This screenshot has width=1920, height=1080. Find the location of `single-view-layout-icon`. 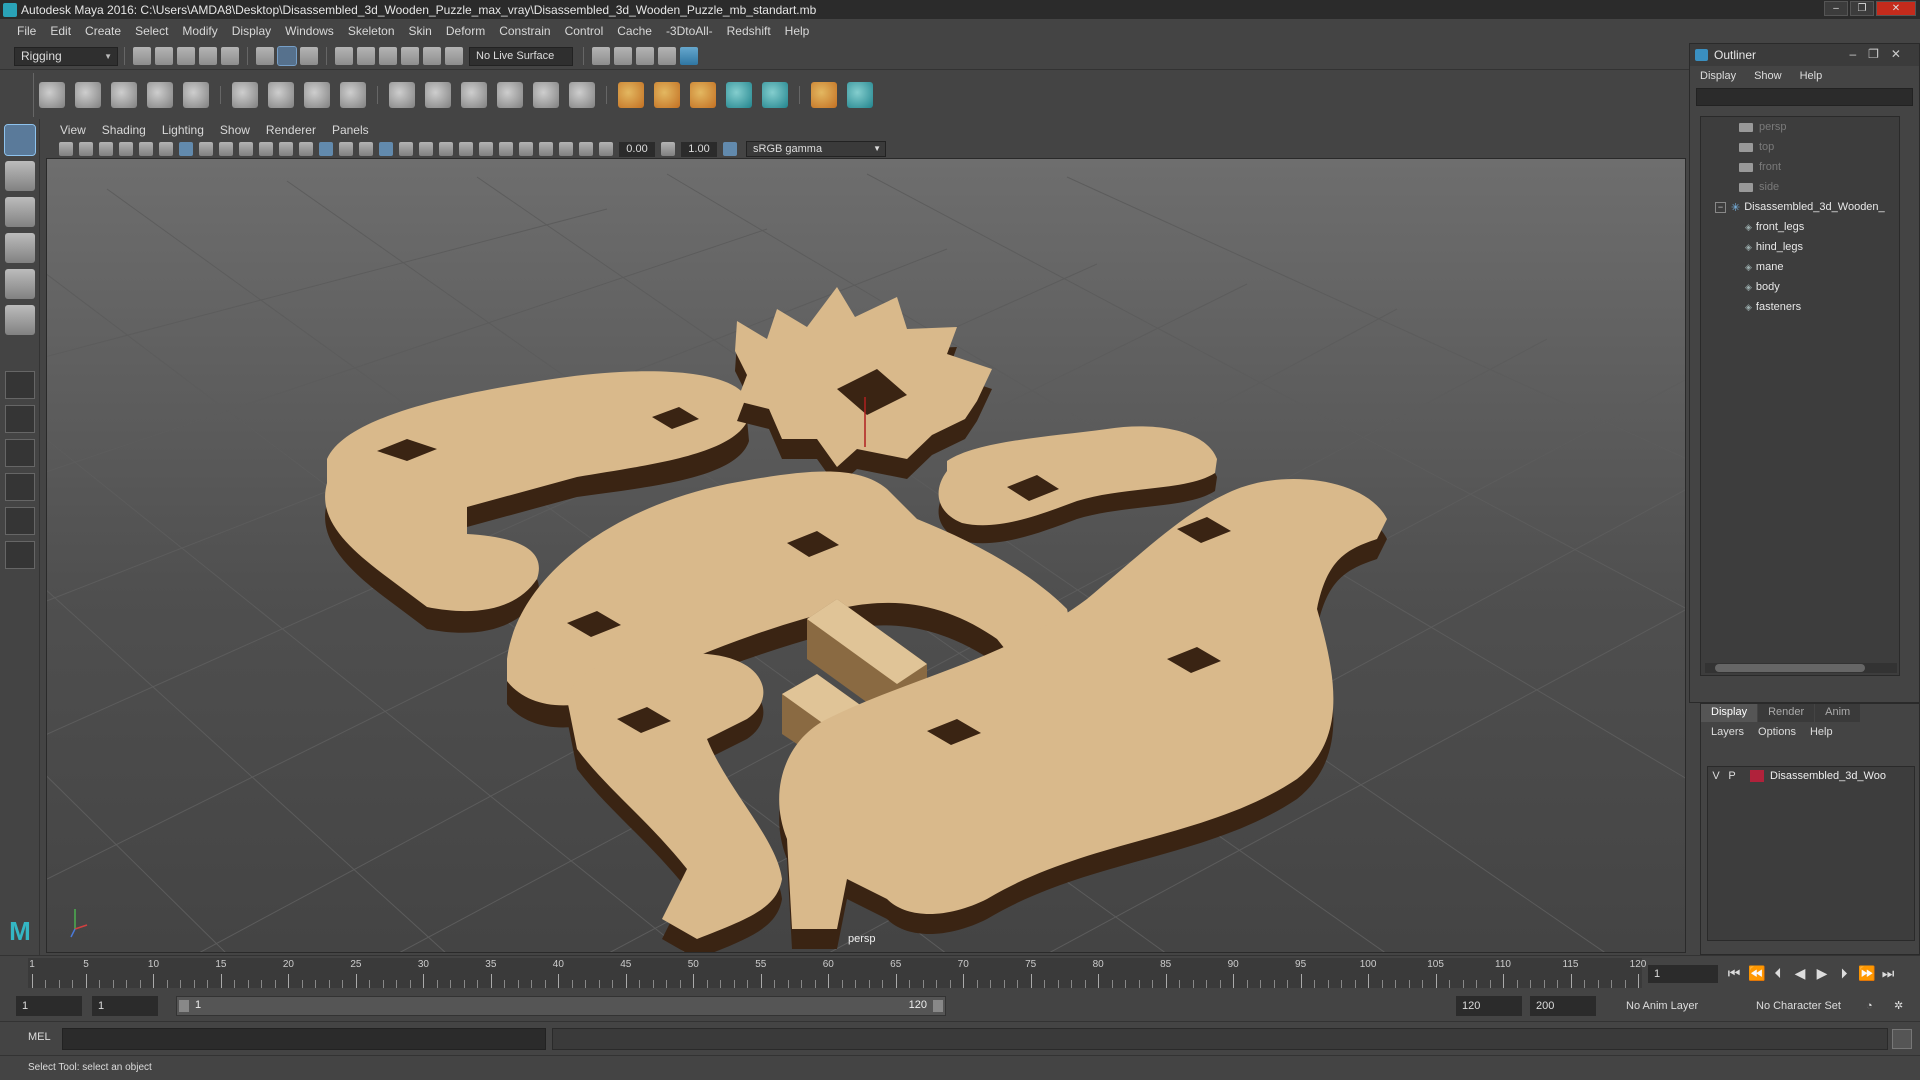

single-view-layout-icon is located at coordinates (20, 385).